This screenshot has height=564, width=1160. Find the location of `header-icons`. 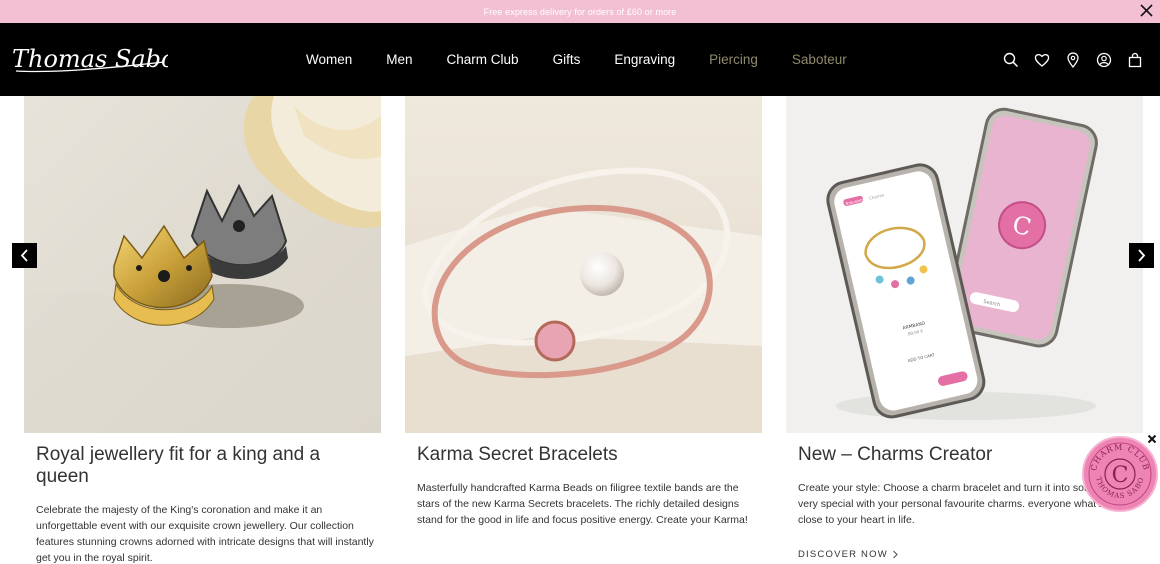

header-icons is located at coordinates (1073, 59).